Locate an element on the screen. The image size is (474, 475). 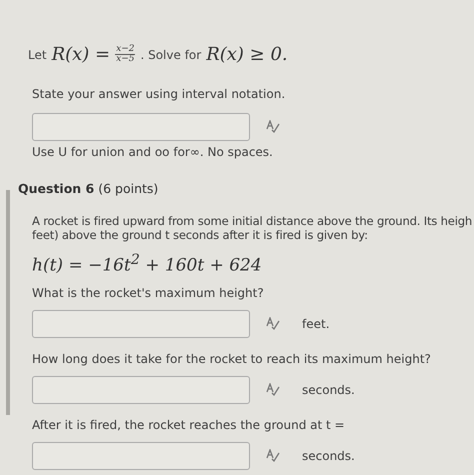
math-expression: R(x) = is located at coordinates (81, 54).